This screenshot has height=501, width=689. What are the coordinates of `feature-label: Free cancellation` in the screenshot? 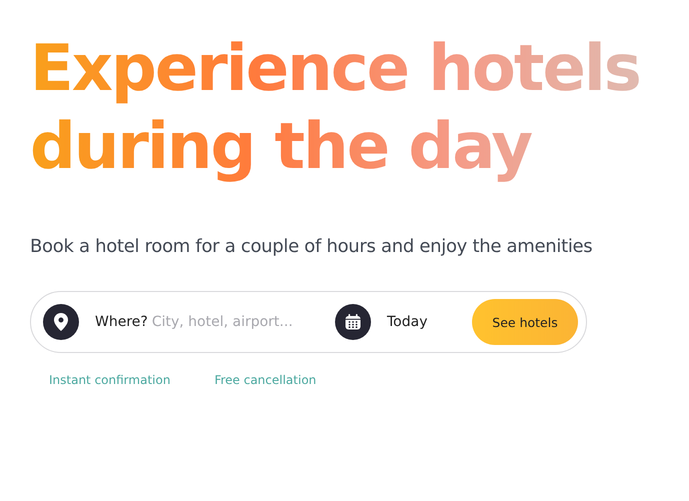 It's located at (265, 380).